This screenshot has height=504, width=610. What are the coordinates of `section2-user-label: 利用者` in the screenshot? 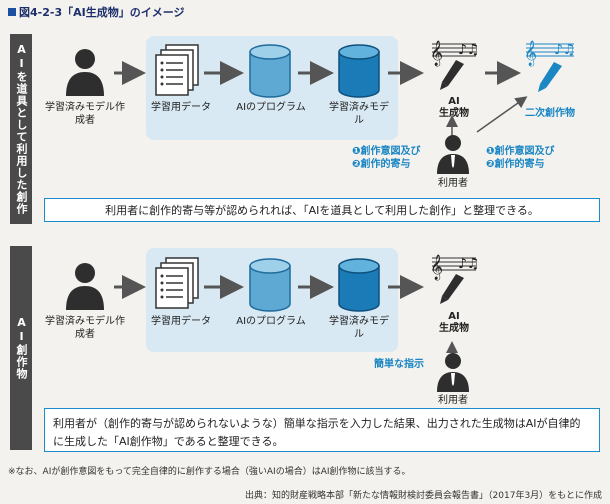 It's located at (453, 400).